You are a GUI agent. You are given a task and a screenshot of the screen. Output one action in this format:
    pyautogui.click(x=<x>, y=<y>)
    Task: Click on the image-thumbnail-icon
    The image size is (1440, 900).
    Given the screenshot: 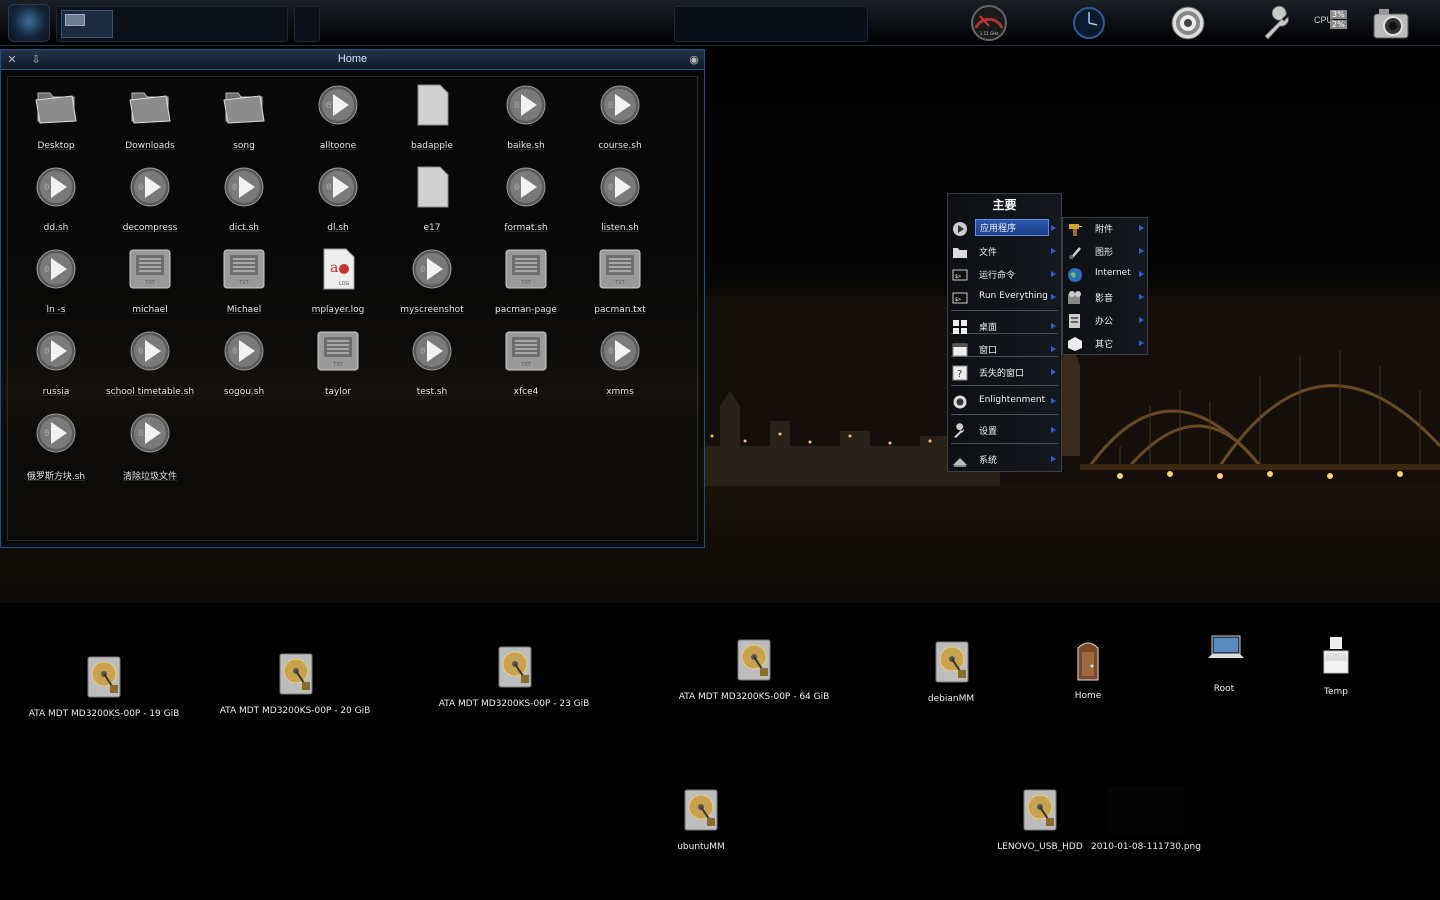 What is the action you would take?
    pyautogui.click(x=1146, y=810)
    